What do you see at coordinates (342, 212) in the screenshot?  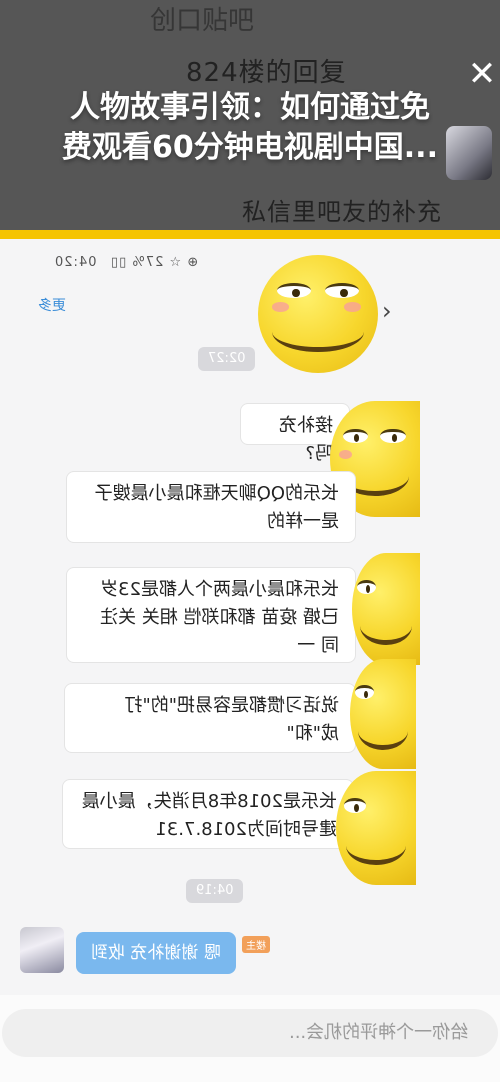 I see `private-note: 私信里吧友的补充` at bounding box center [342, 212].